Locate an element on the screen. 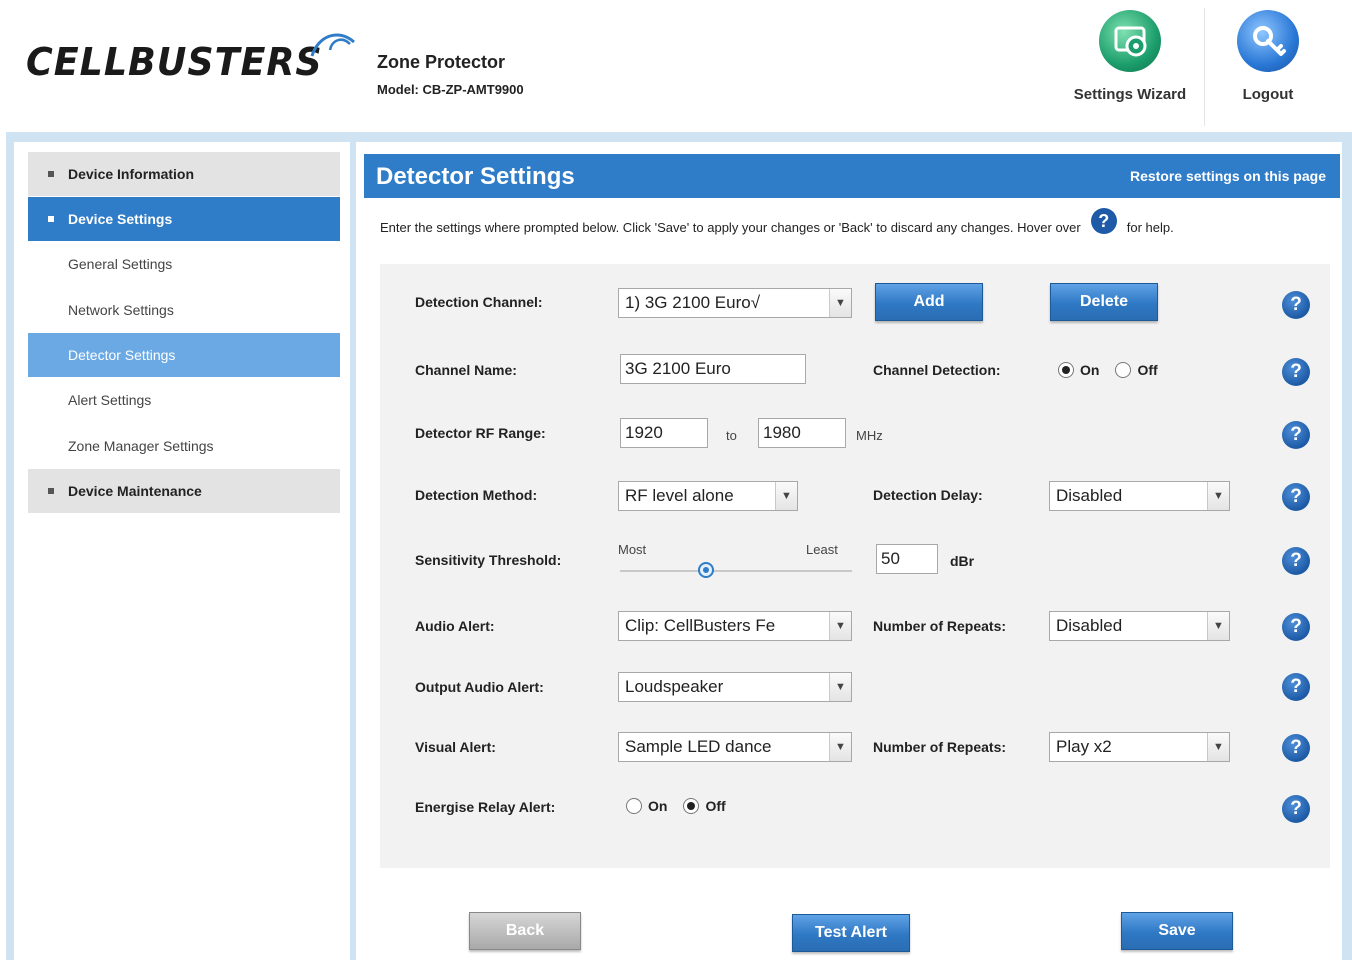 The width and height of the screenshot is (1352, 960). sidebar-item-device-information: Device Information is located at coordinates (184, 174).